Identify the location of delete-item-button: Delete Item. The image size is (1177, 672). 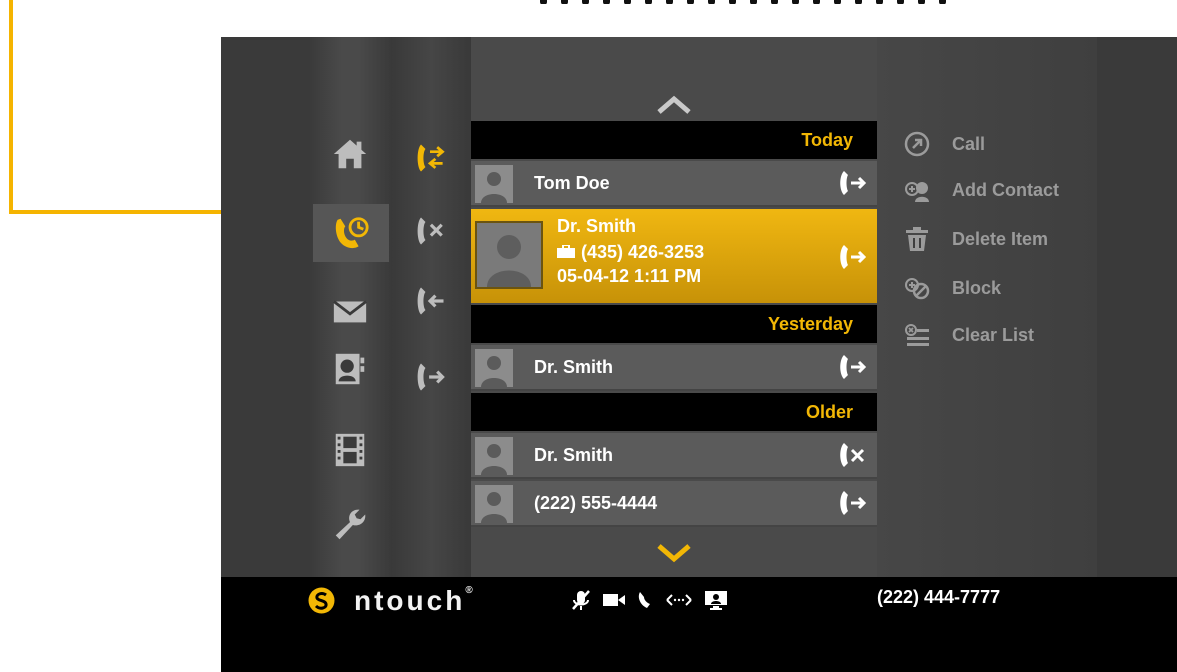
(976, 239).